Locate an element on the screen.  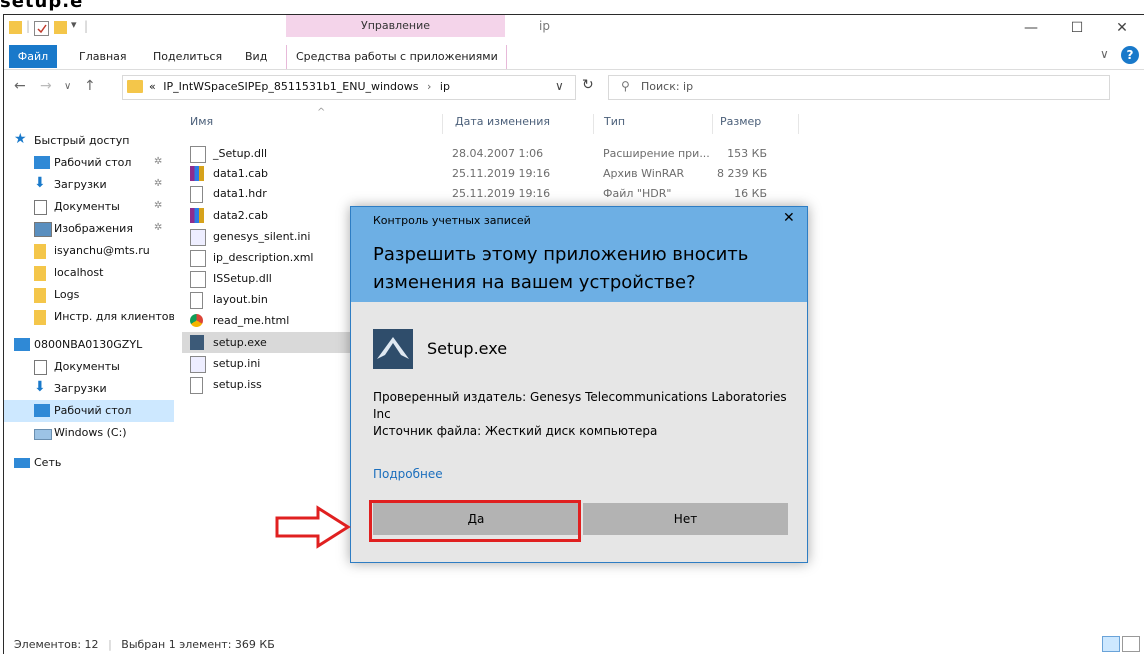
dll-icon is located at coordinates (198, 154).